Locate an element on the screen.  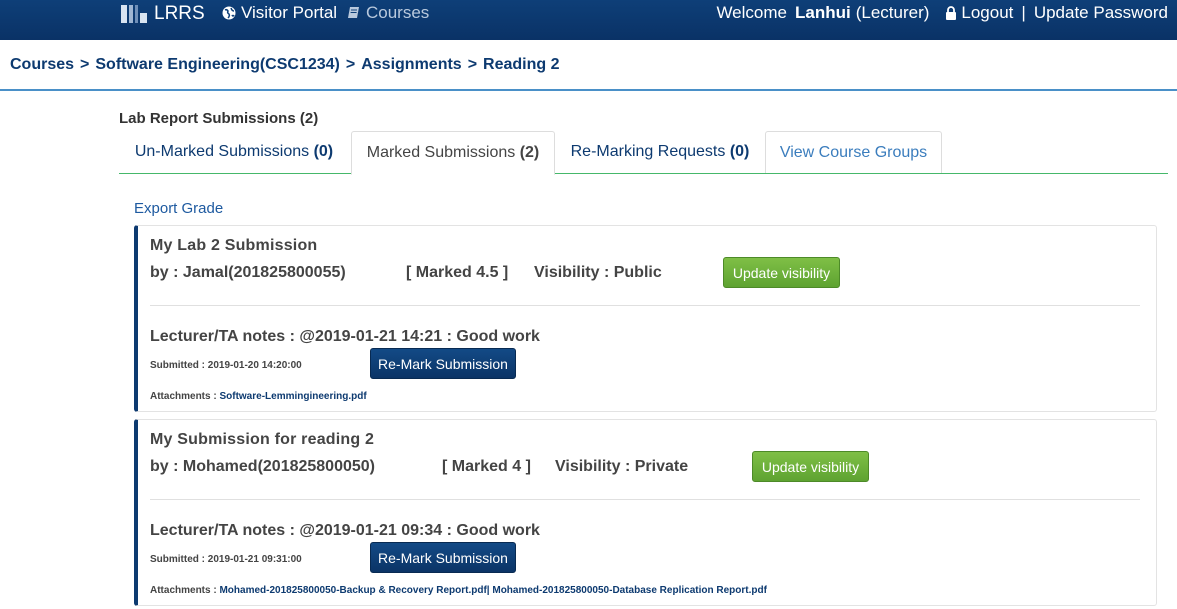
logout-link: Logout is located at coordinates (979, 13).